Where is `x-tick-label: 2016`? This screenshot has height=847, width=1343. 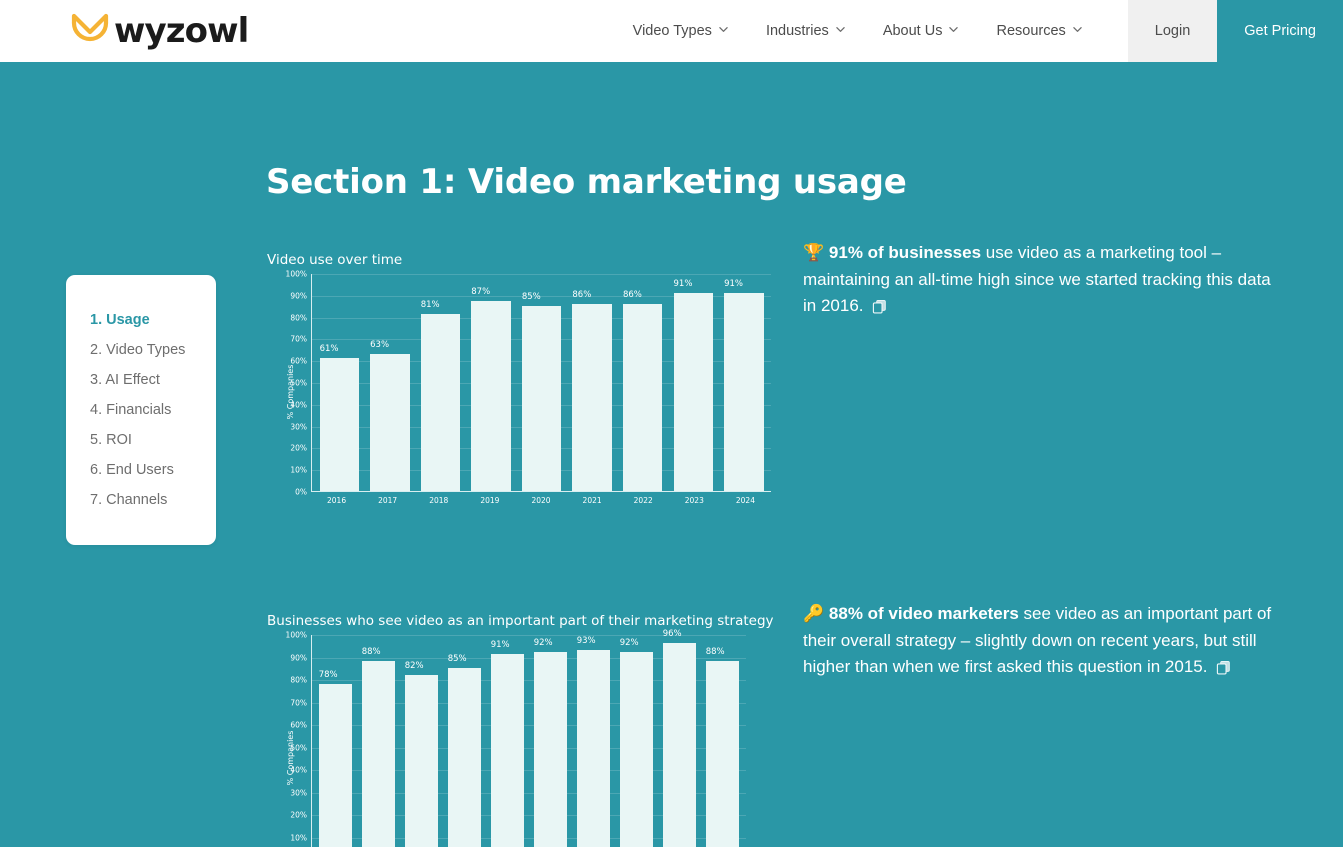
x-tick-label: 2016 is located at coordinates (337, 500).